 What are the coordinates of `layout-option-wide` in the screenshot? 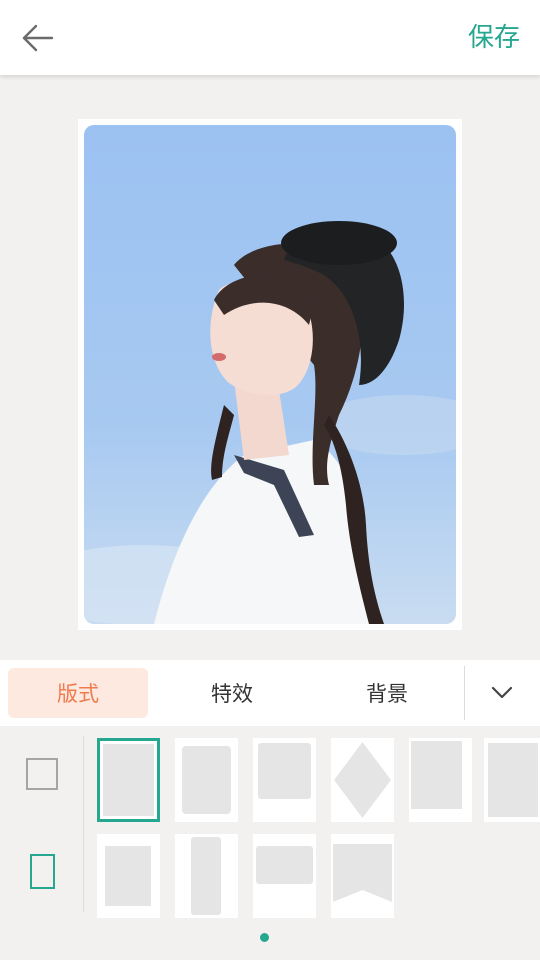 It's located at (284, 876).